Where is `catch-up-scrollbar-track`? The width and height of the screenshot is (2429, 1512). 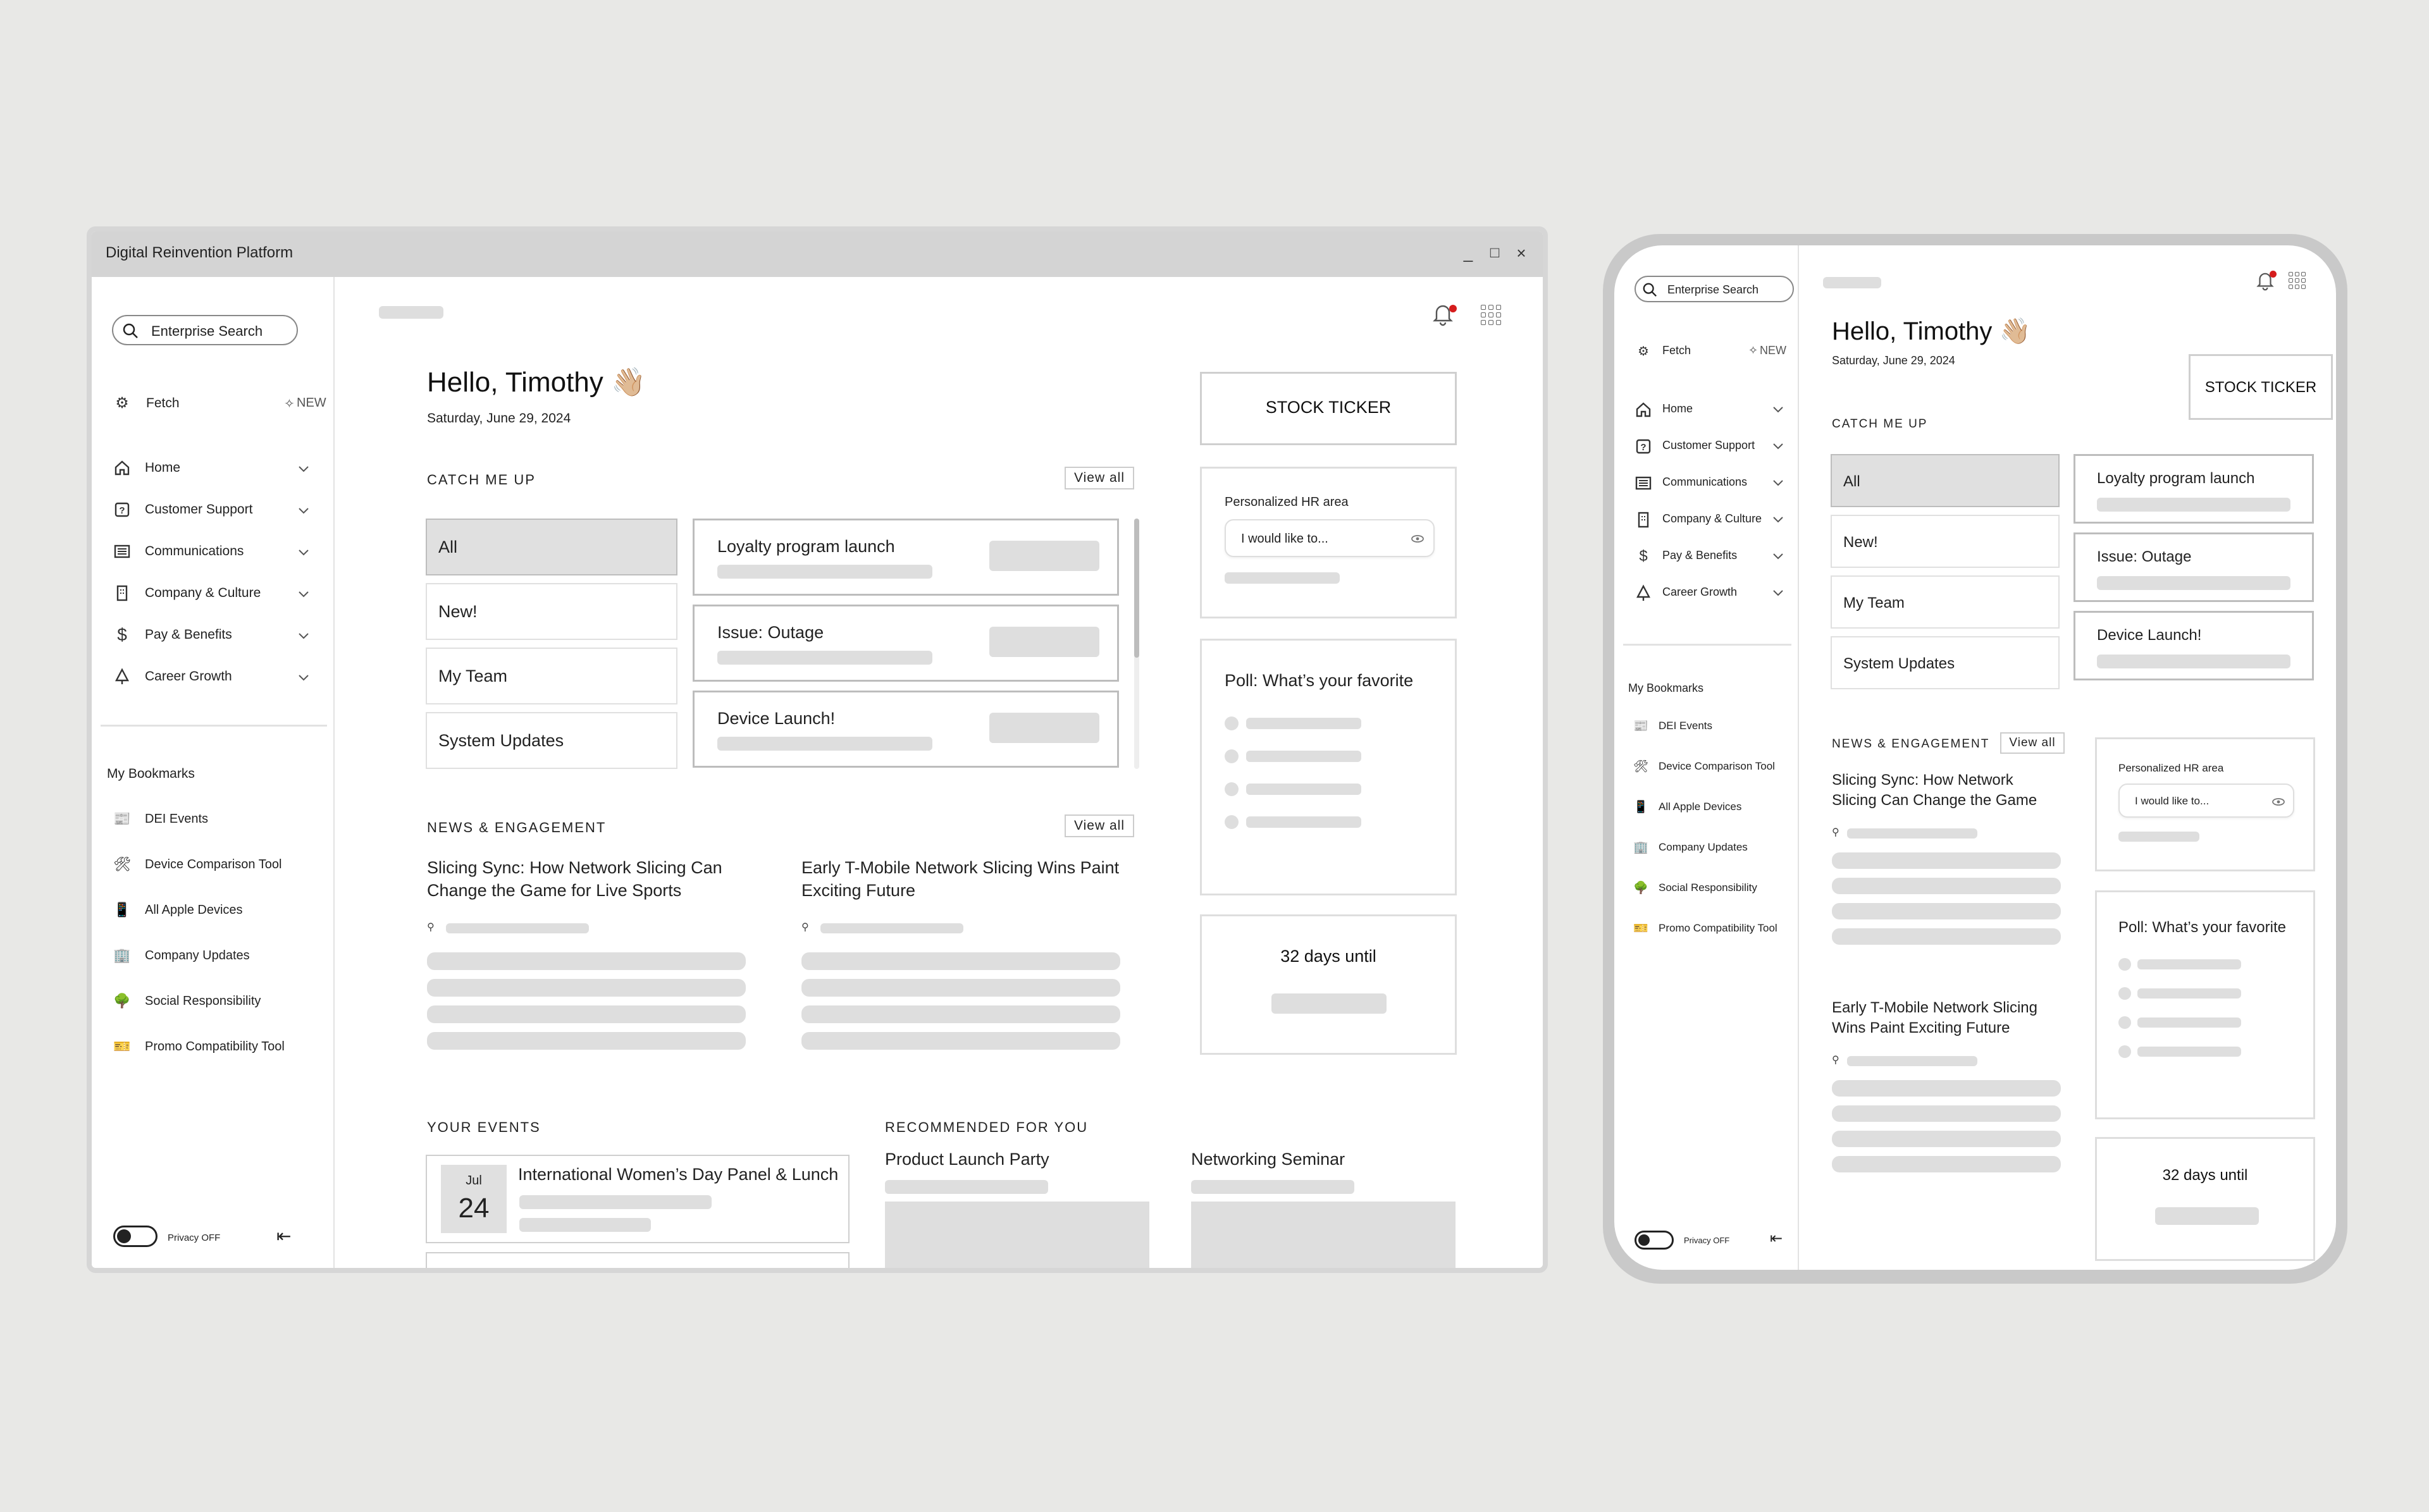
catch-up-scrollbar-track is located at coordinates (1136, 644).